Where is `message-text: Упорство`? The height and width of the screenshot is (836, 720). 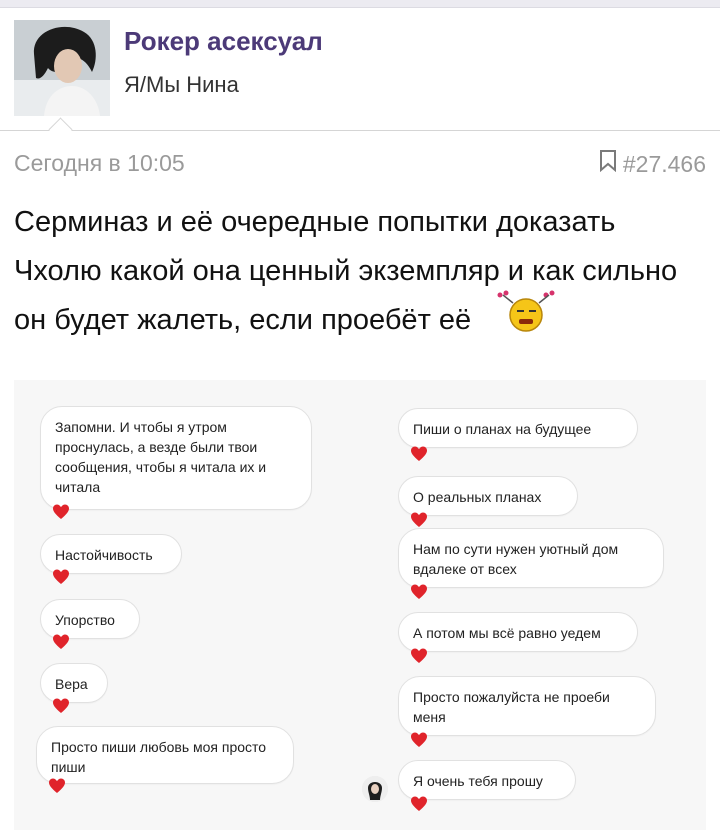
message-text: Упорство is located at coordinates (85, 620).